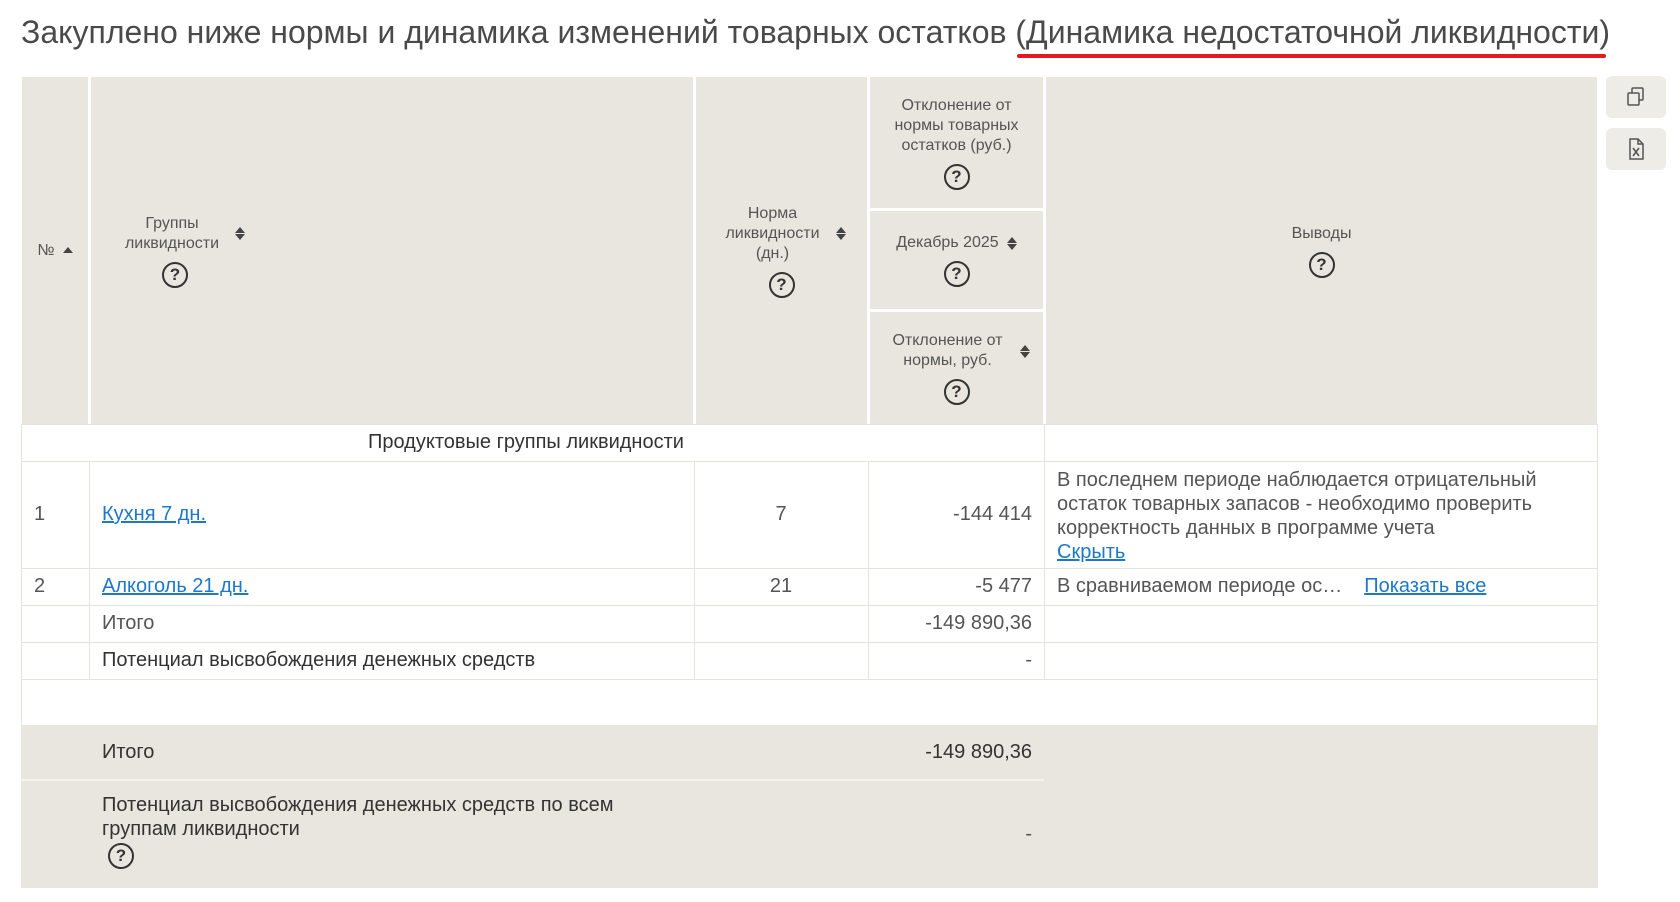 This screenshot has width=1680, height=902. I want to click on title-highlight: (Динамика недостаточной ликвидности), so click(1312, 32).